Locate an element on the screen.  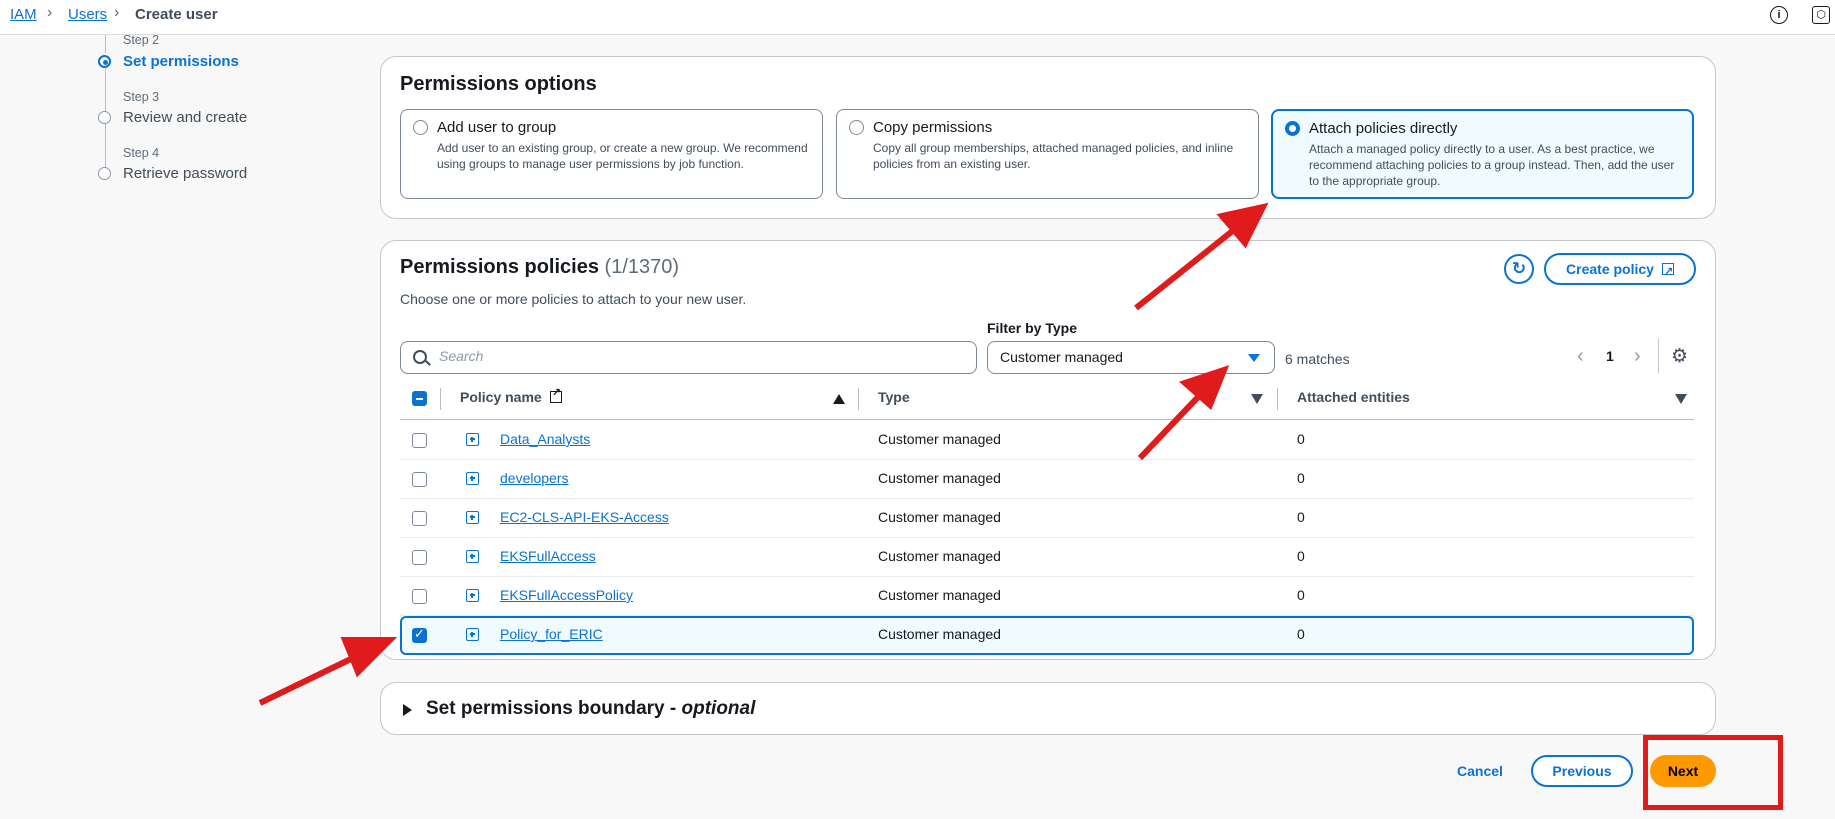
policy-name-link: Data_Analysts is located at coordinates (545, 439).